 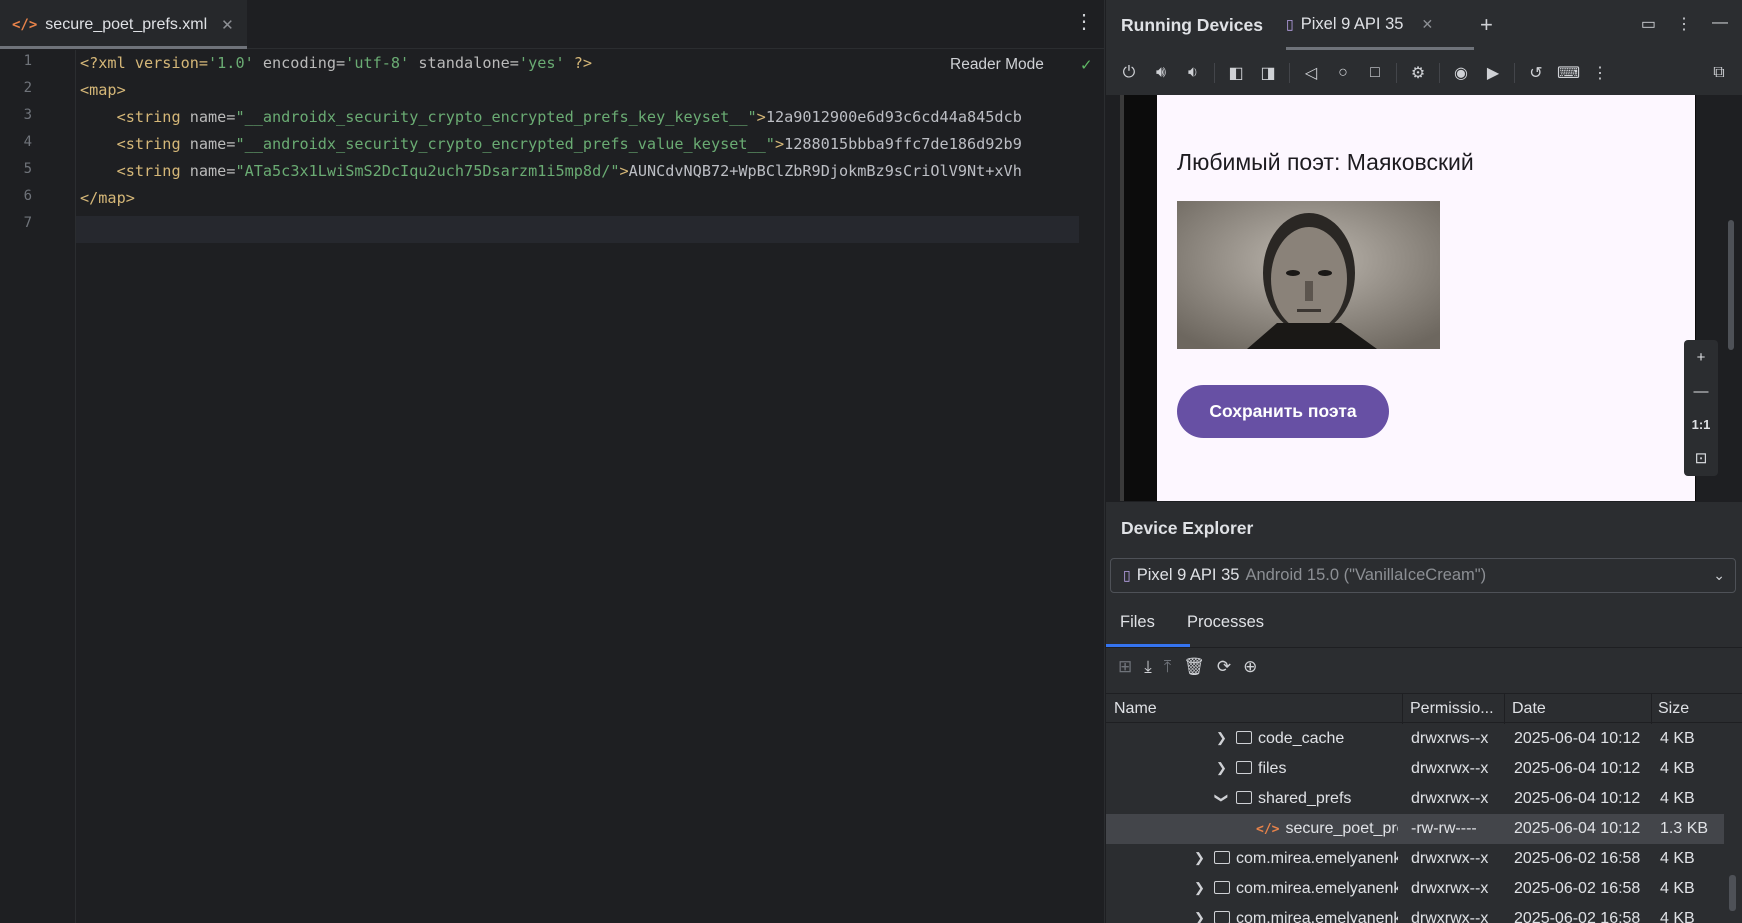 What do you see at coordinates (1529, 709) in the screenshot?
I see `column-date: Date` at bounding box center [1529, 709].